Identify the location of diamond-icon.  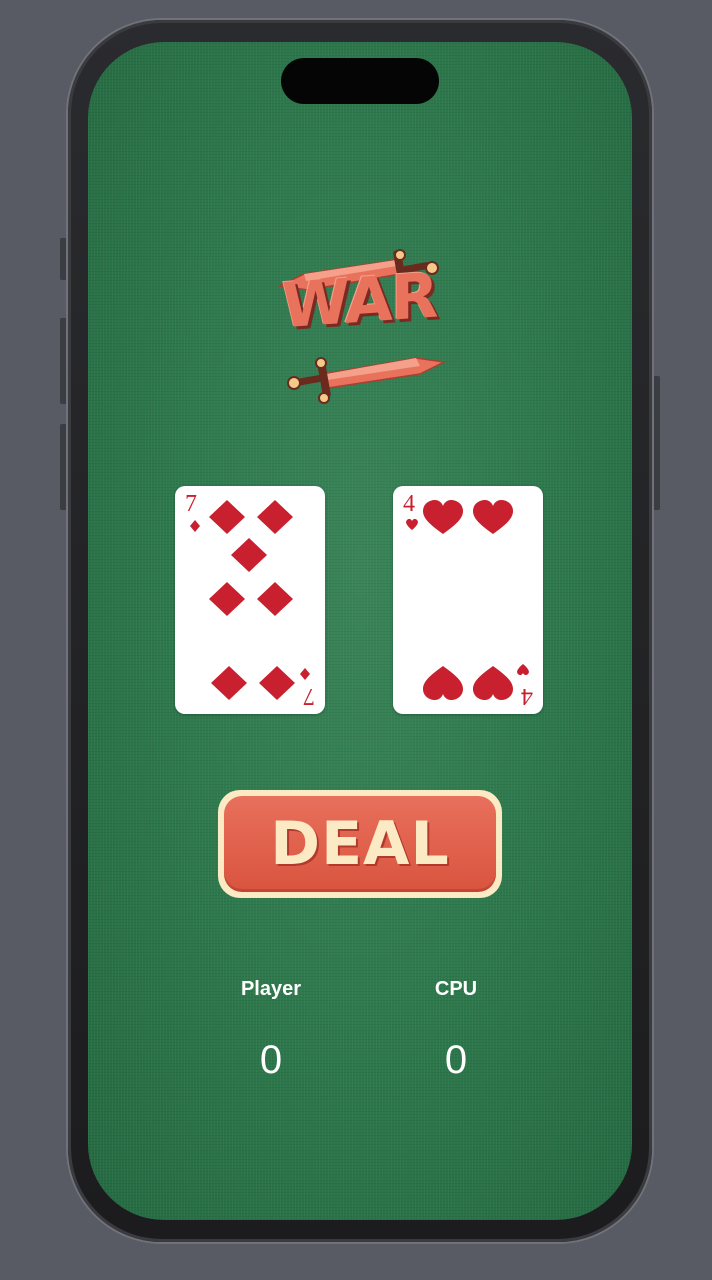
(250, 600).